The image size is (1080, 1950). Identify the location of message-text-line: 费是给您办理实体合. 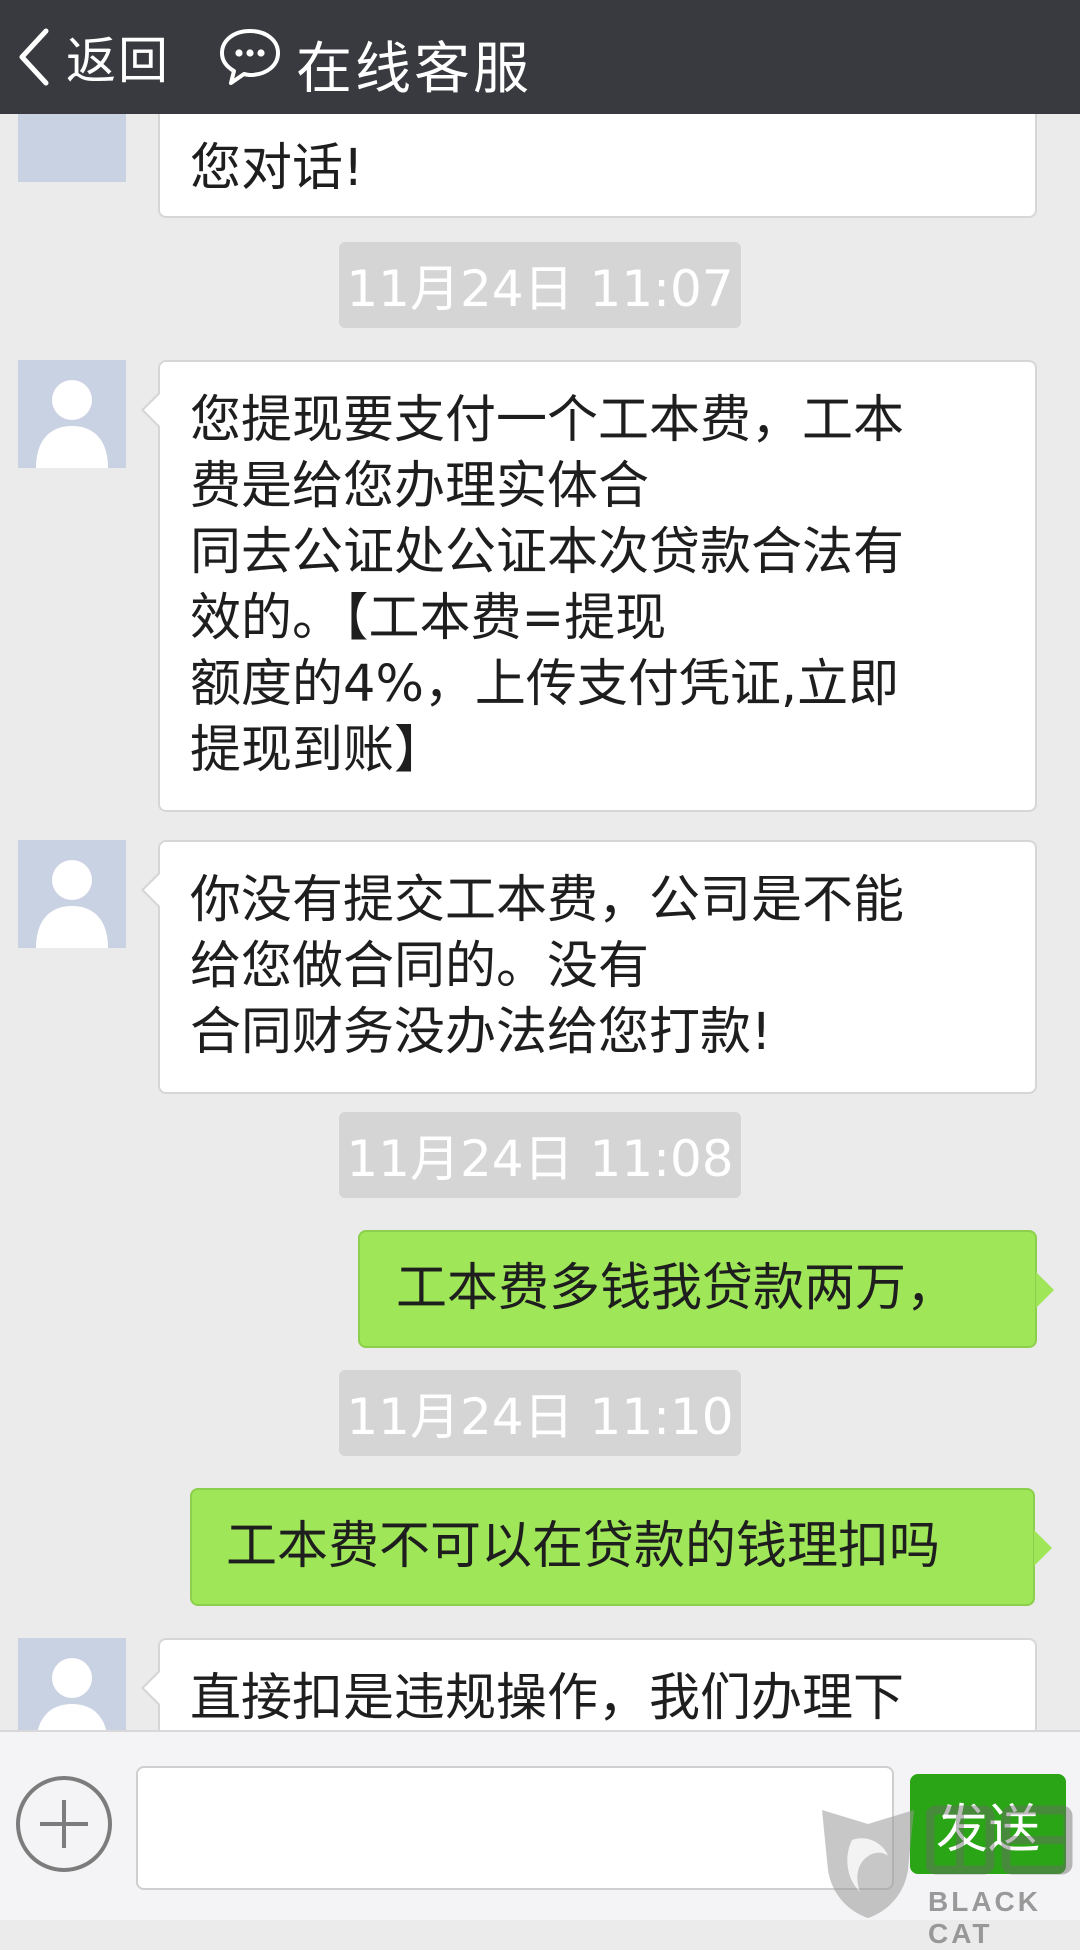
(420, 486).